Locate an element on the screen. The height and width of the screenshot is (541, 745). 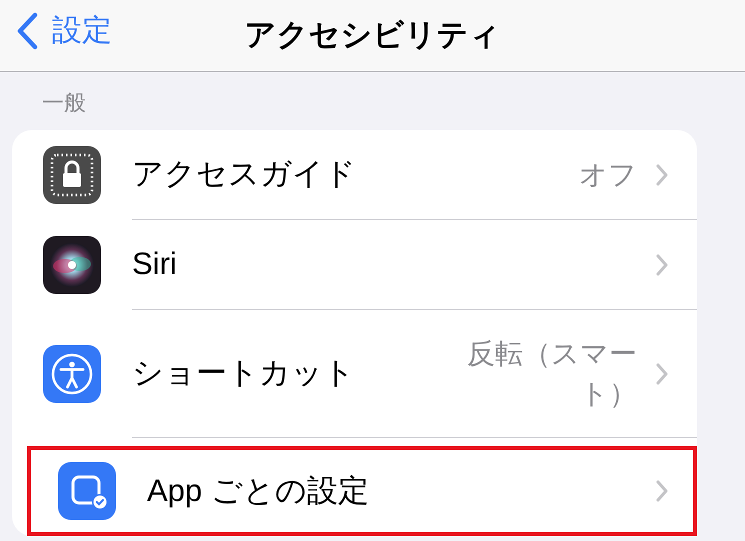
settings-row: App ごとの設定 is located at coordinates (362, 491).